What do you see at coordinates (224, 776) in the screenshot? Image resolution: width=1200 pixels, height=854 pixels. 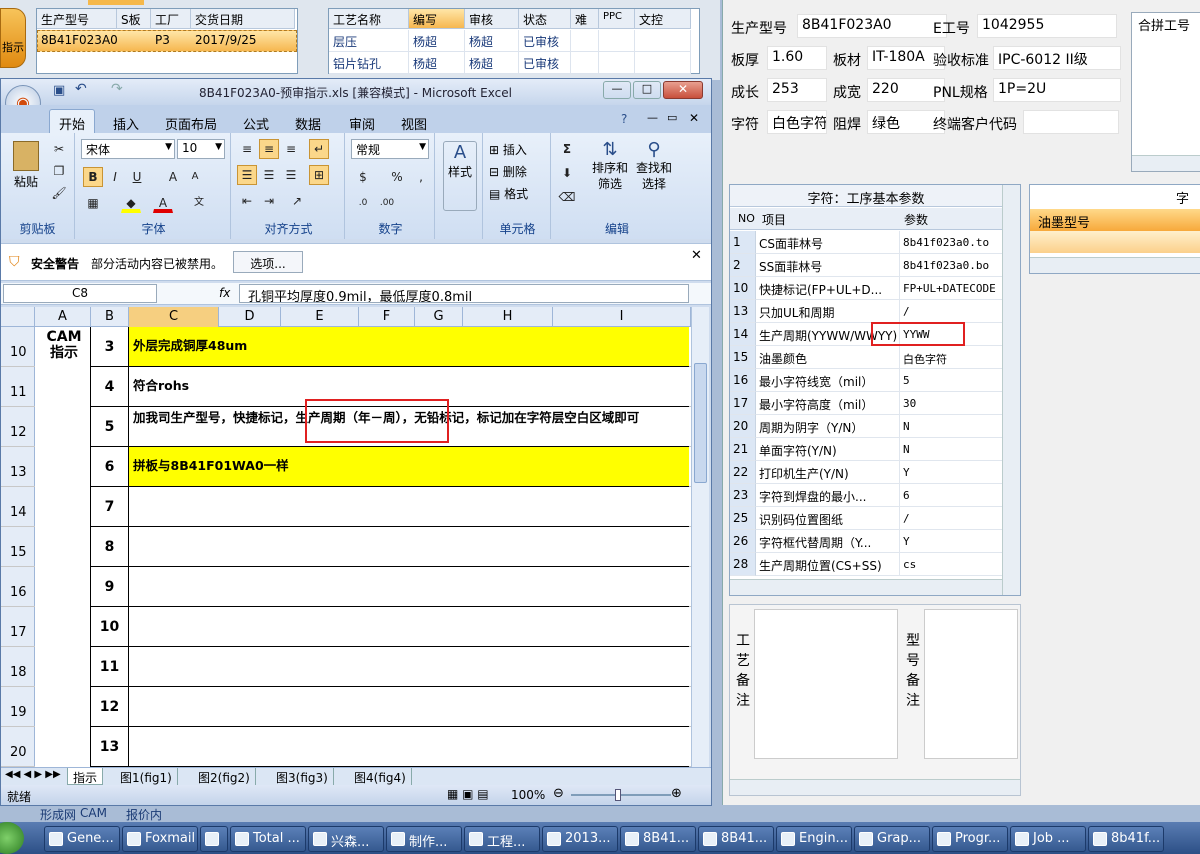 I see `sheet-tab: 图2(fig2)` at bounding box center [224, 776].